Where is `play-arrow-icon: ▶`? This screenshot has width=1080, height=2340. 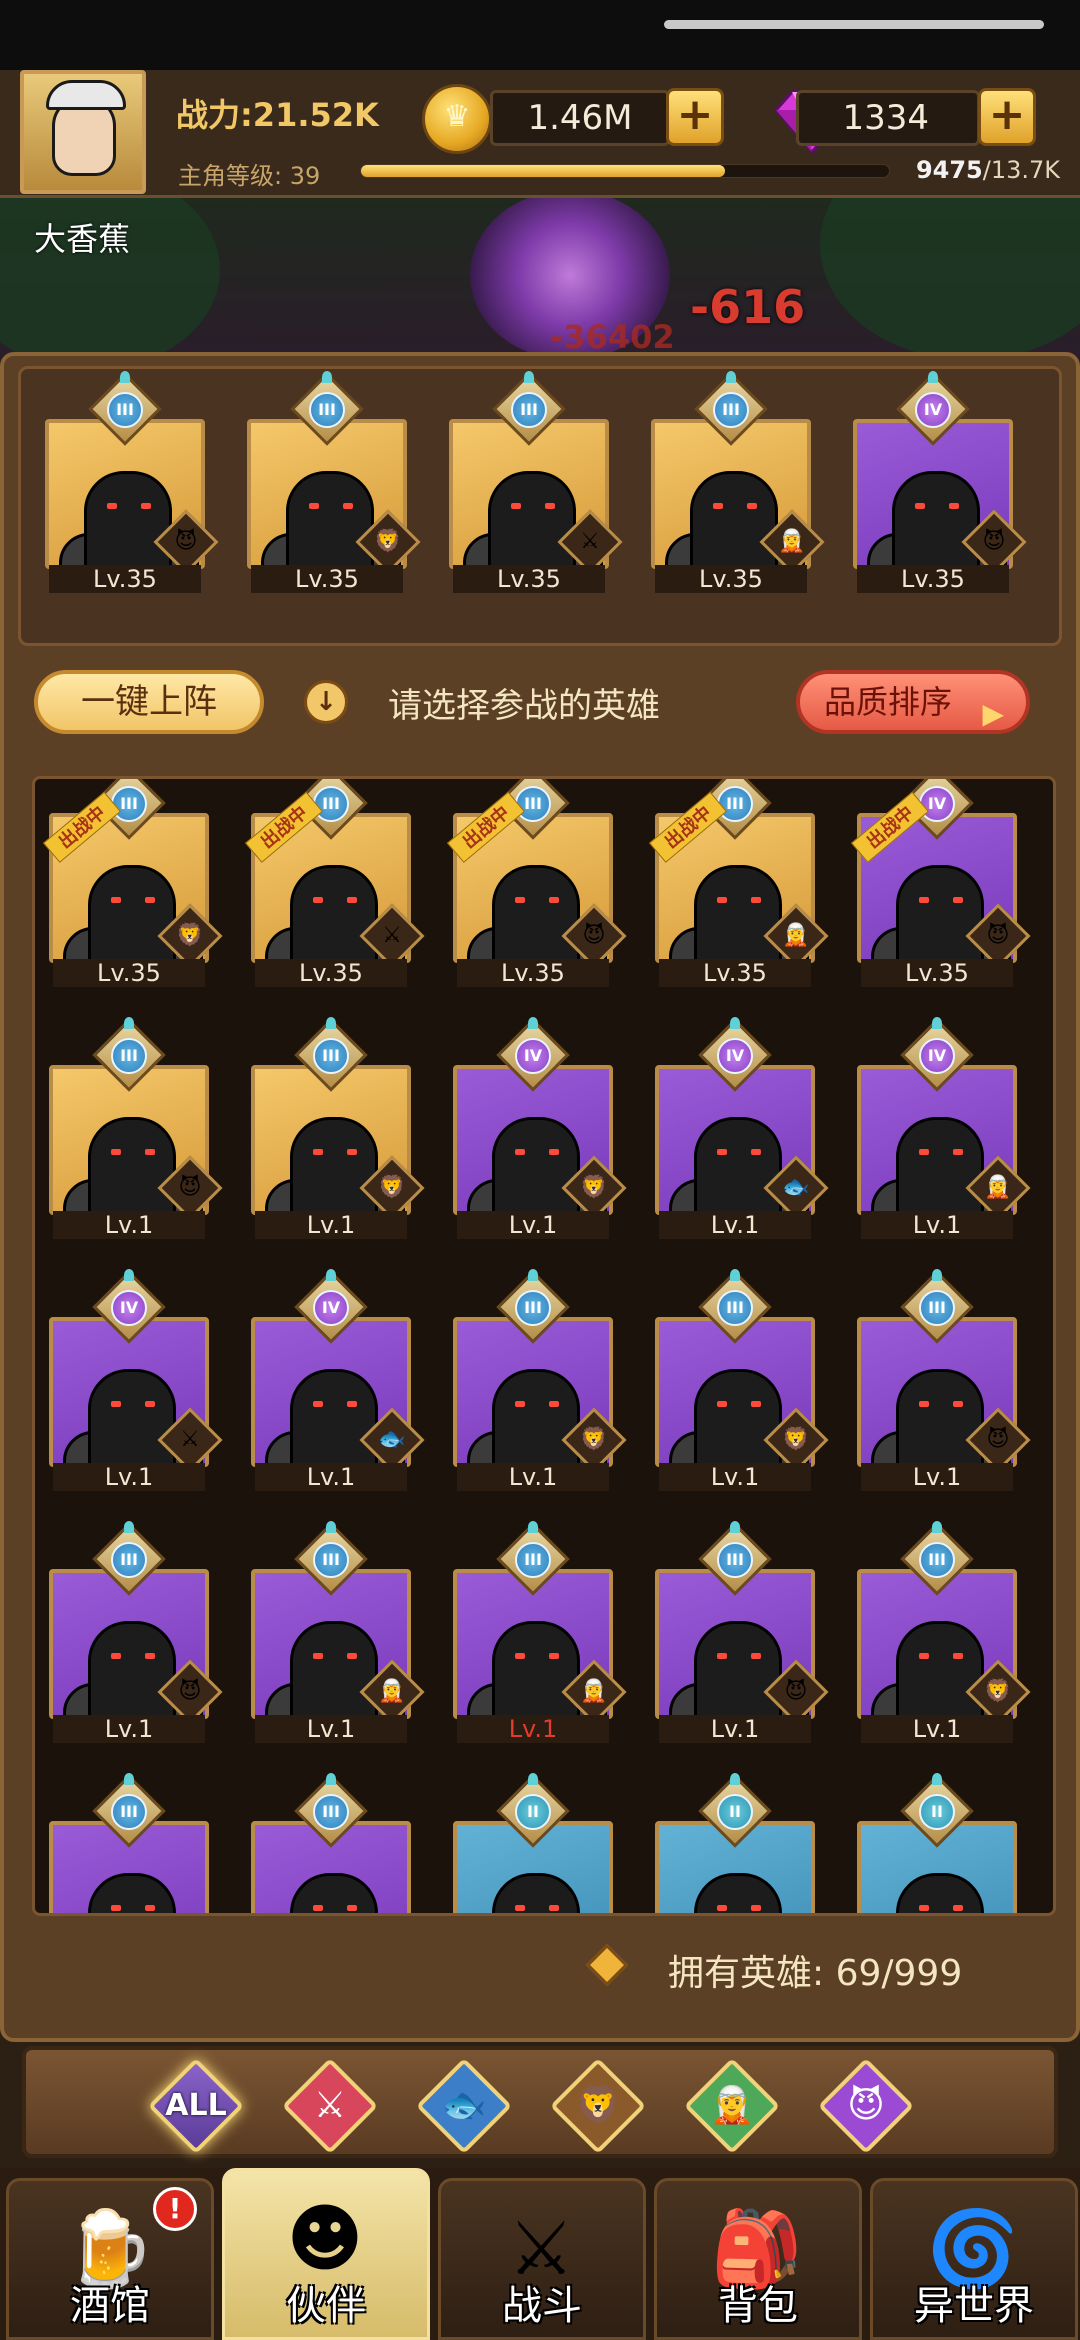 play-arrow-icon: ▶ is located at coordinates (993, 713).